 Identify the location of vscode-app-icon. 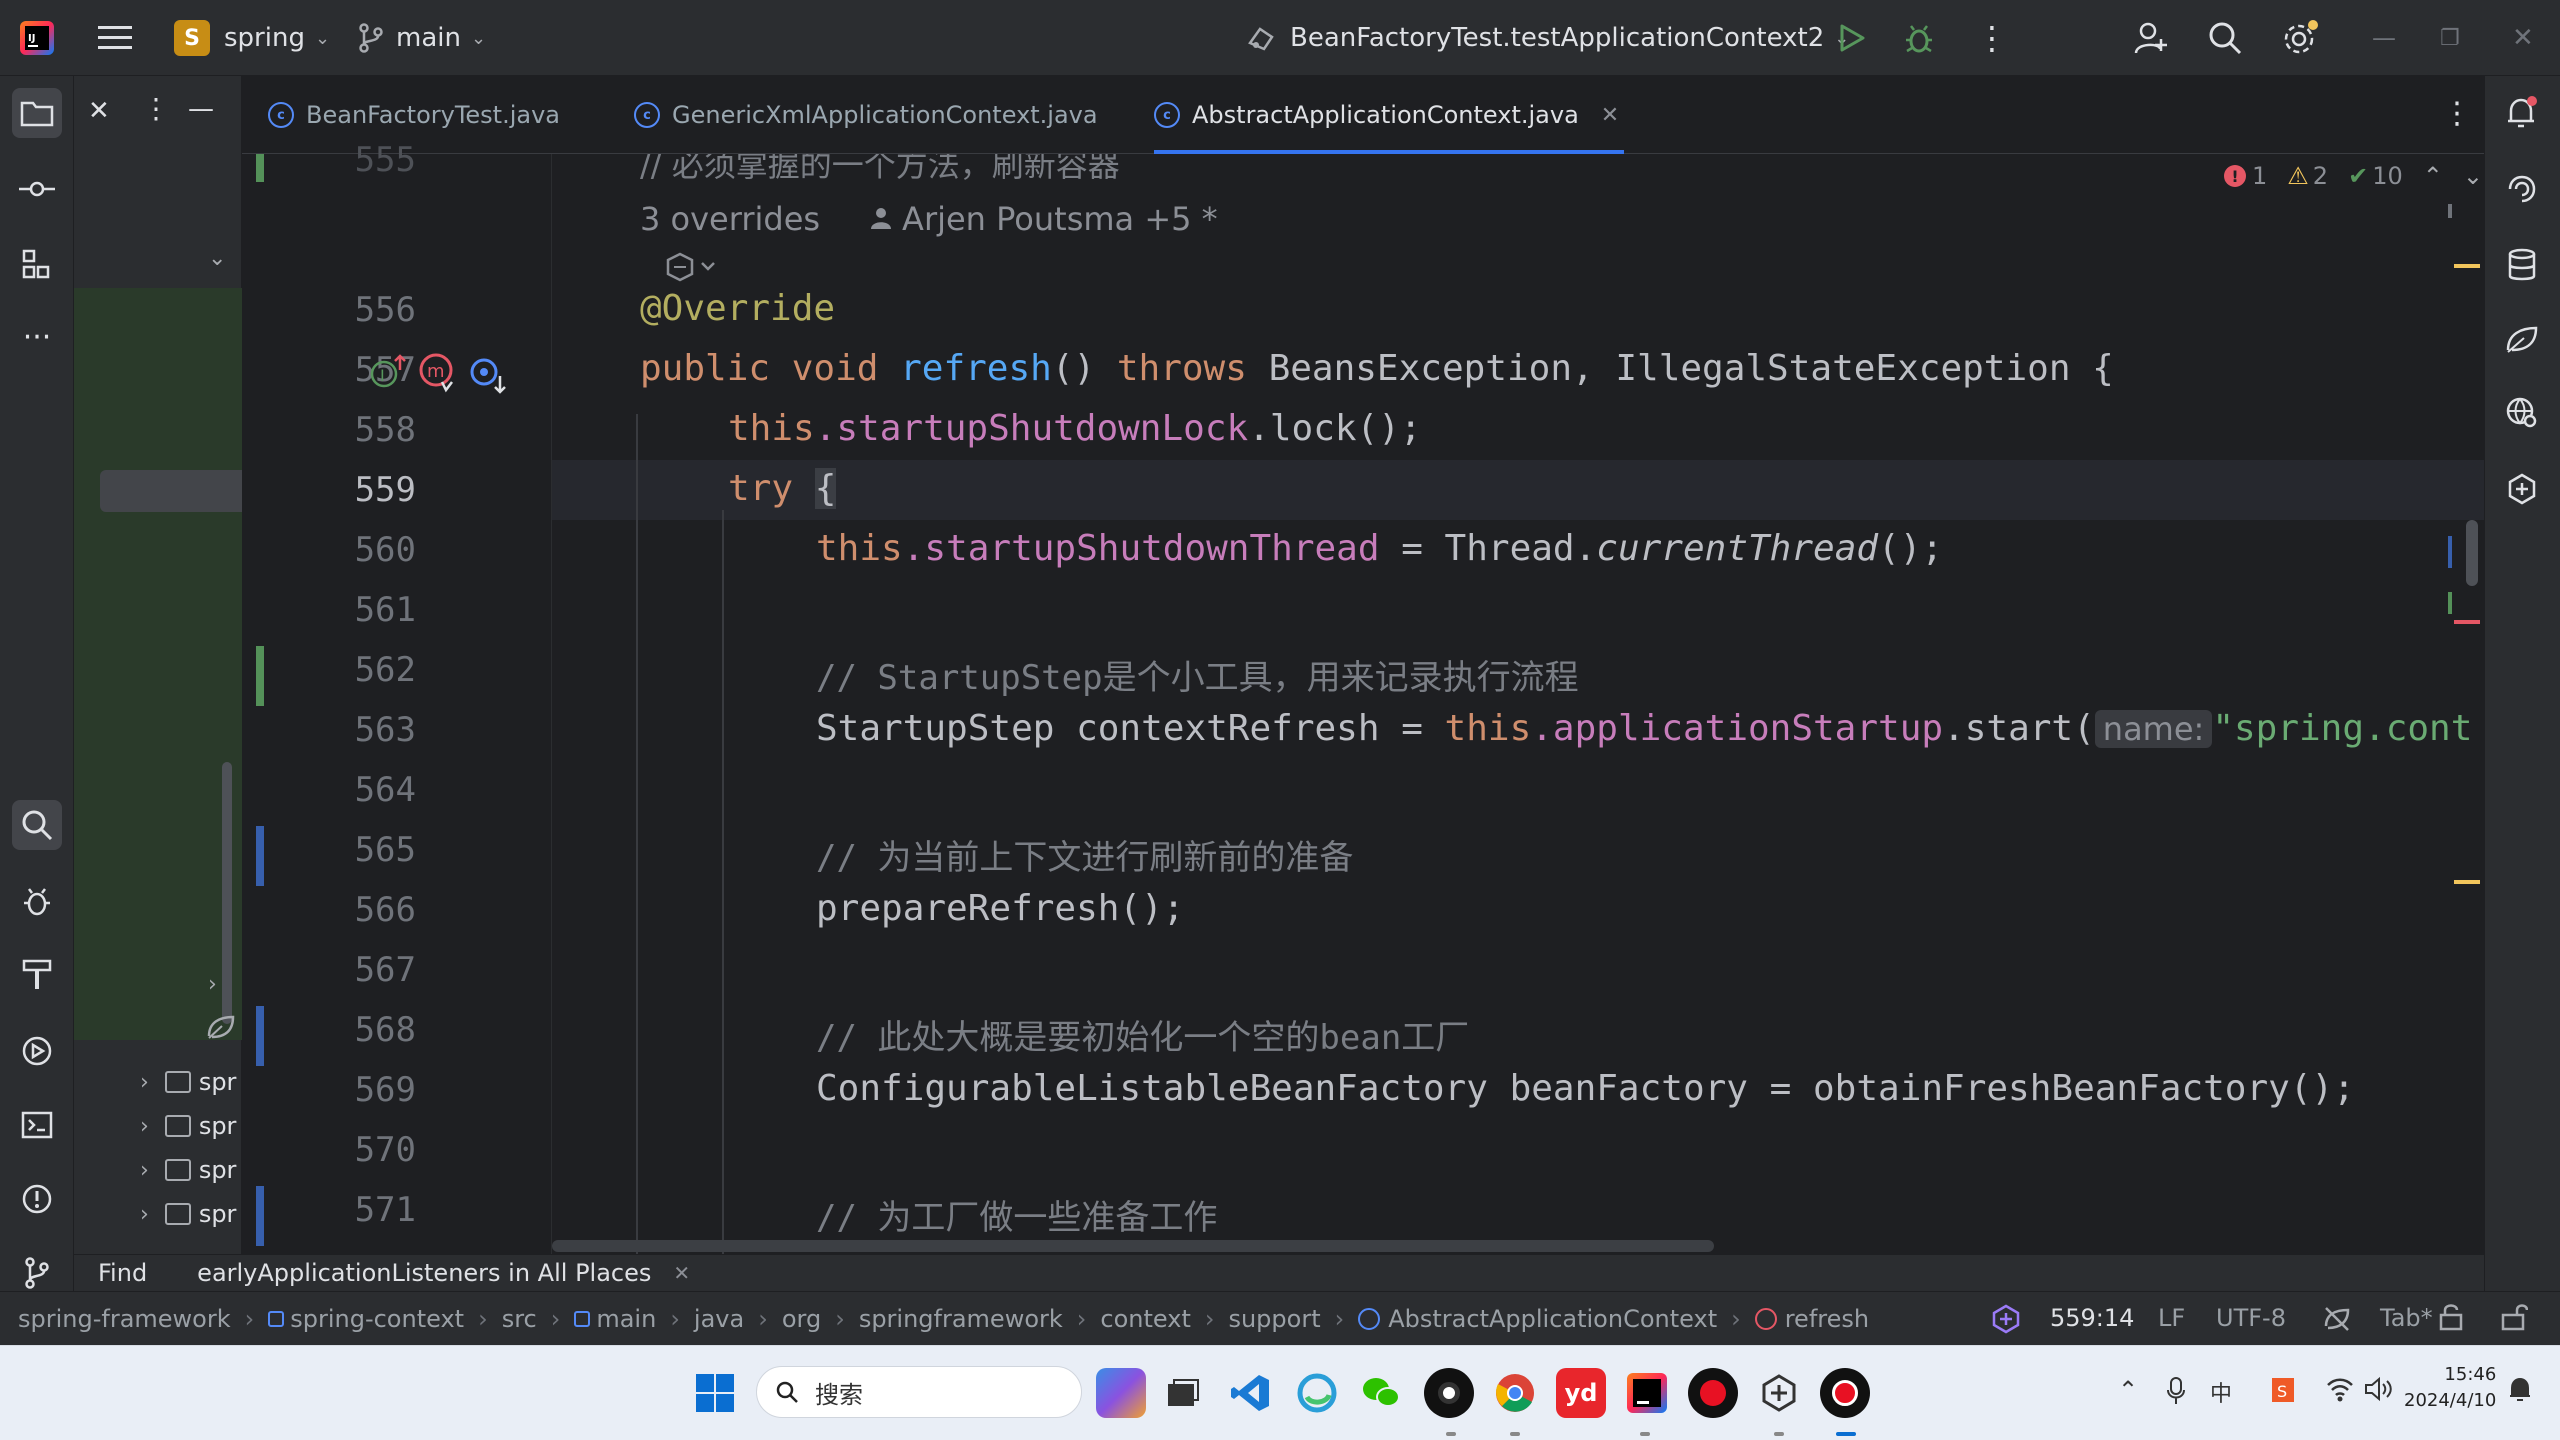
(1251, 1393).